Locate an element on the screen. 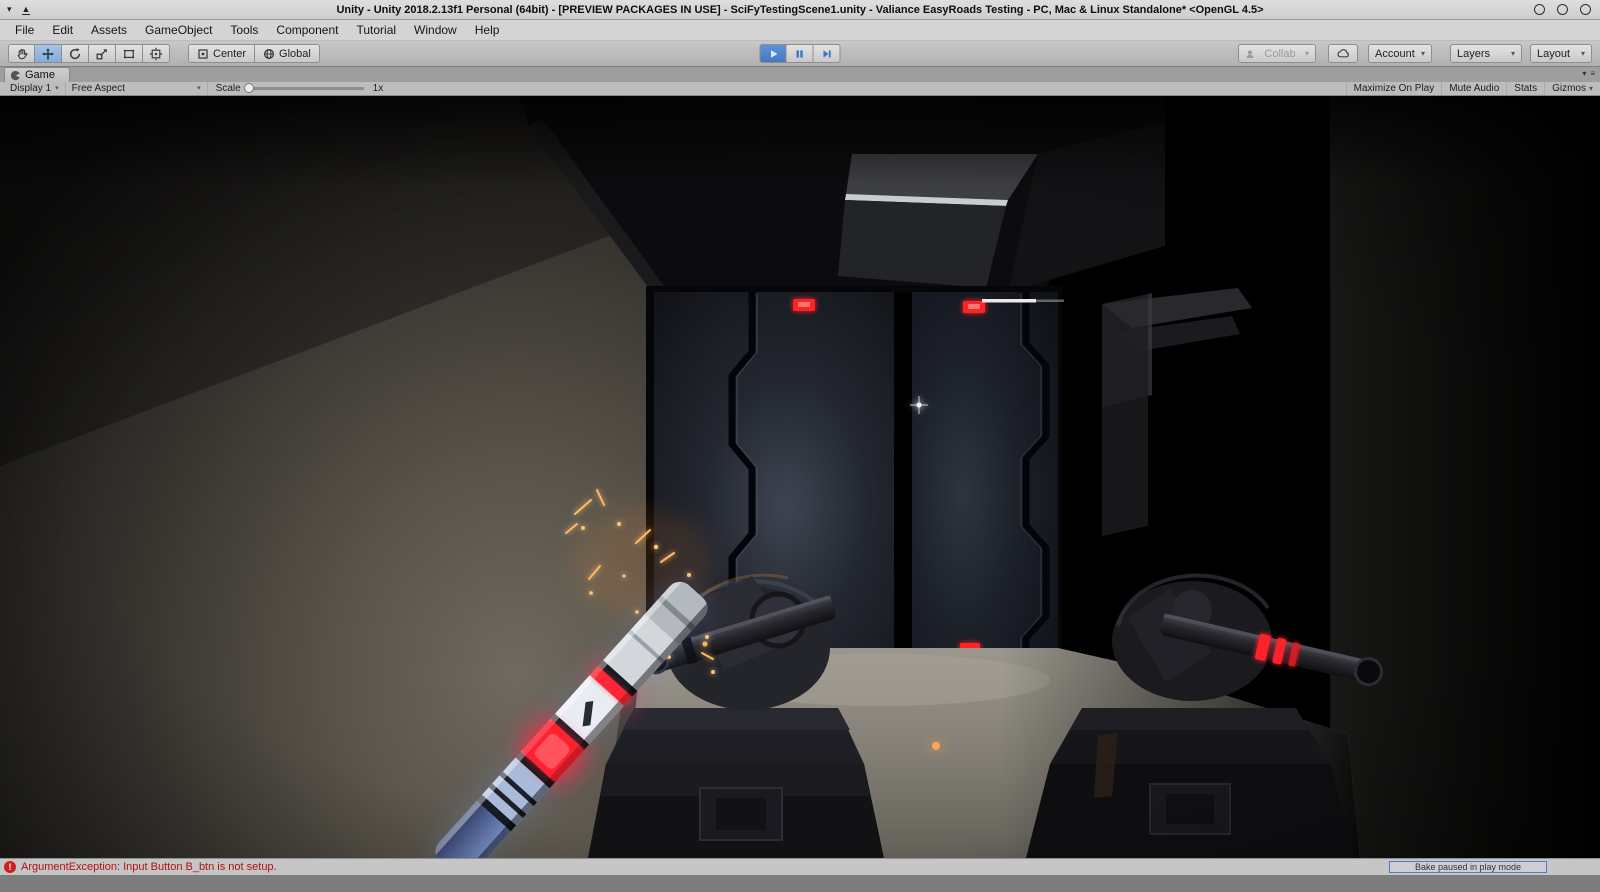  pause-icon is located at coordinates (799, 53).